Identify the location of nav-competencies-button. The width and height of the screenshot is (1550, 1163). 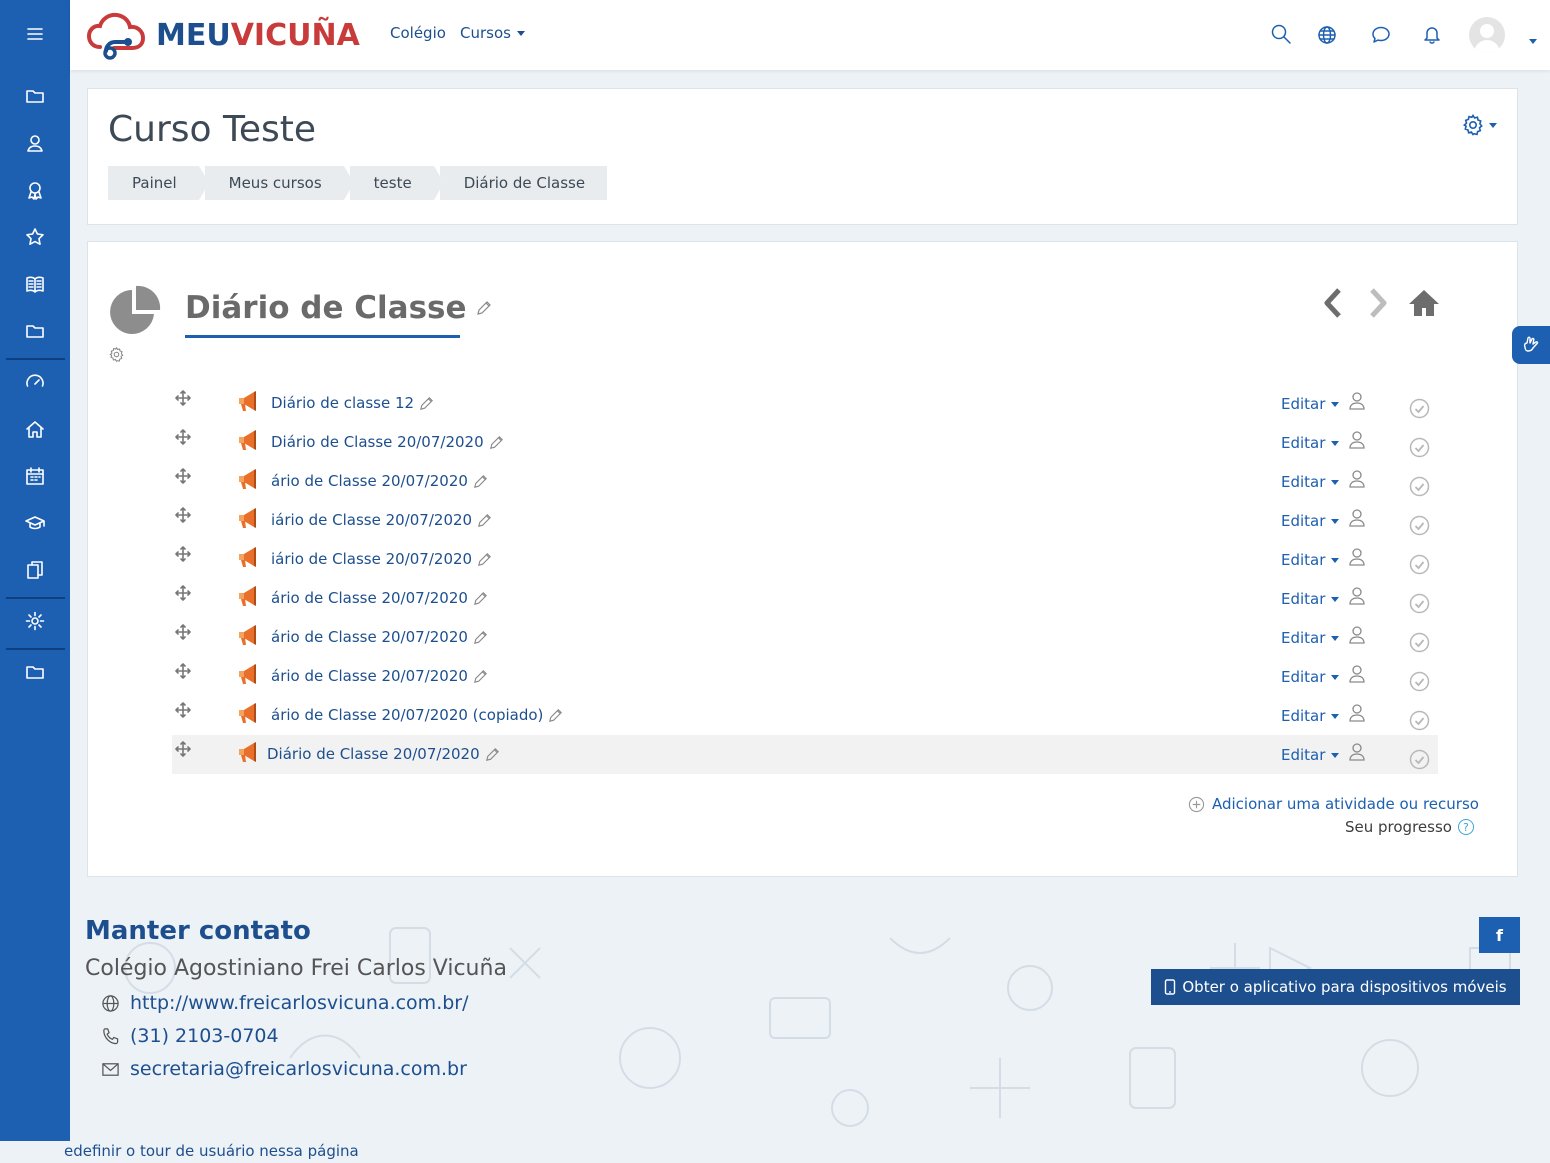
(35, 237).